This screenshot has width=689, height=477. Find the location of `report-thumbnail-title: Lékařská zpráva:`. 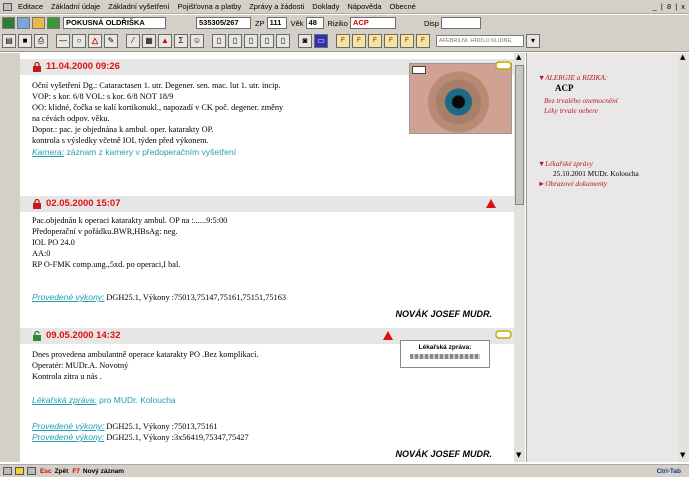

report-thumbnail-title: Lékařská zpráva: is located at coordinates (445, 347).